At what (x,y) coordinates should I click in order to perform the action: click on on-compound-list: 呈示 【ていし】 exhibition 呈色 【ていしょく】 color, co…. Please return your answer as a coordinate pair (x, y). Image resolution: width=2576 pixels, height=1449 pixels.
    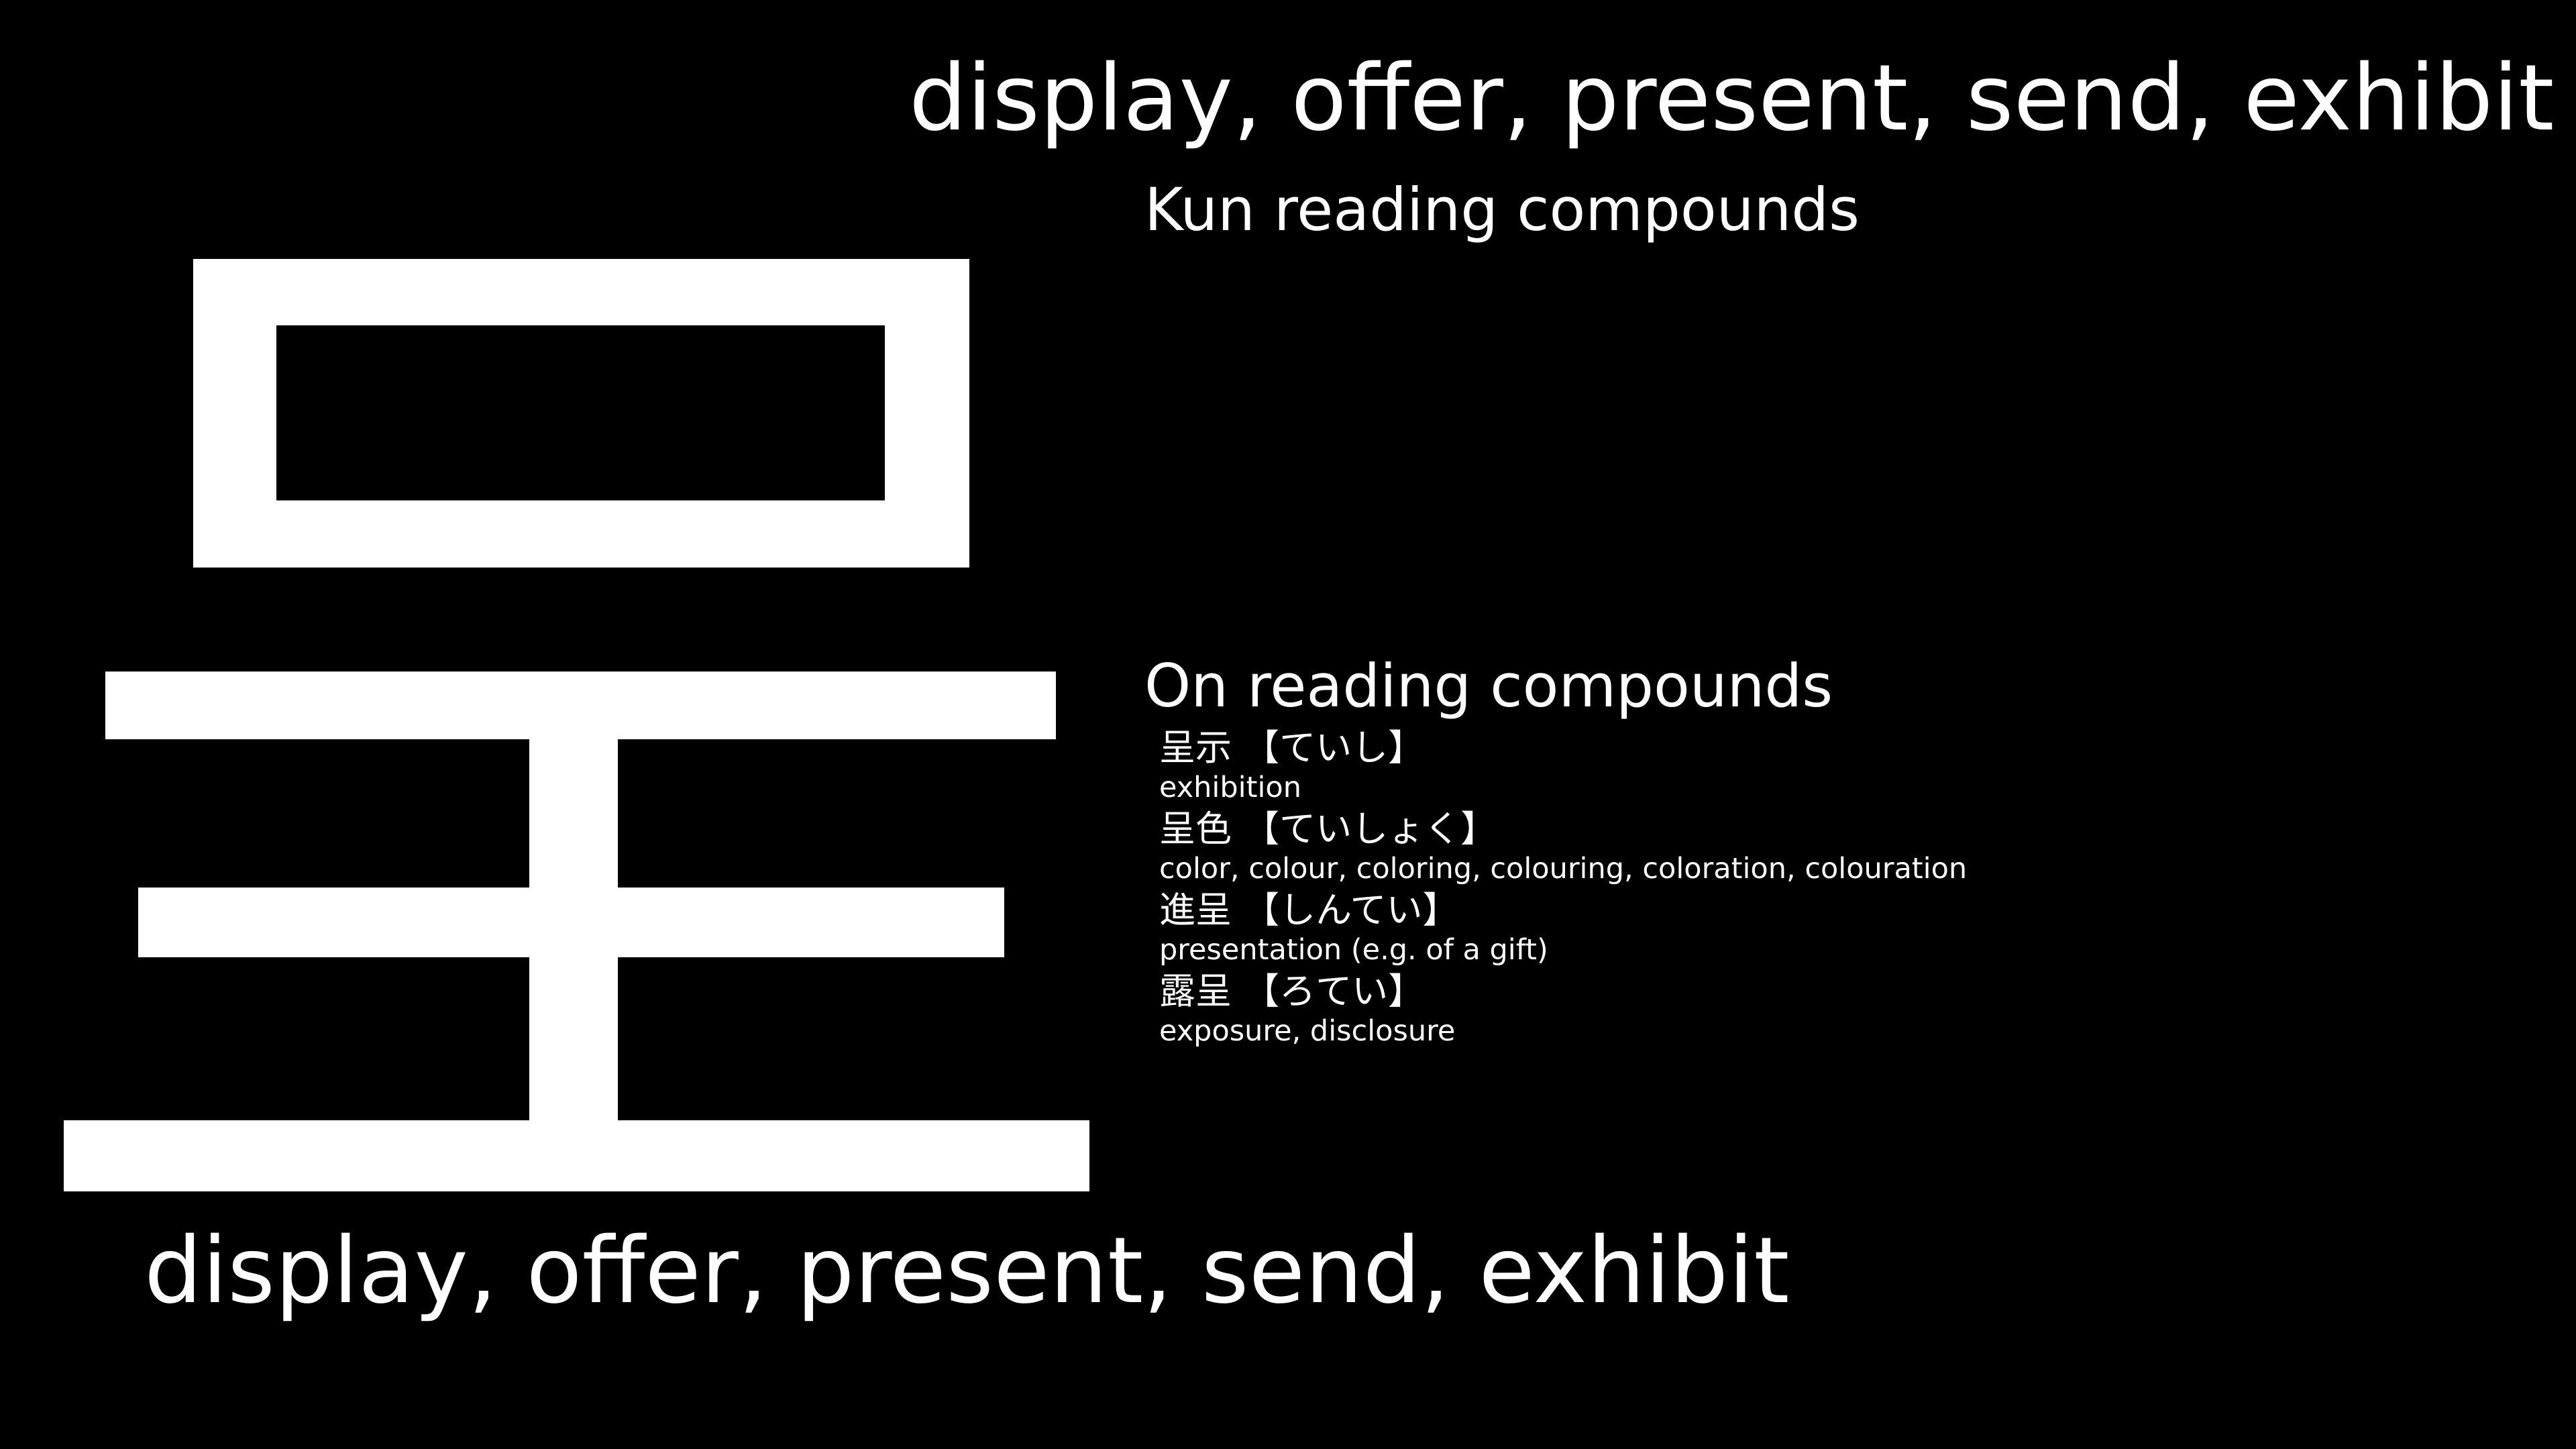
    Looking at the image, I should click on (1563, 888).